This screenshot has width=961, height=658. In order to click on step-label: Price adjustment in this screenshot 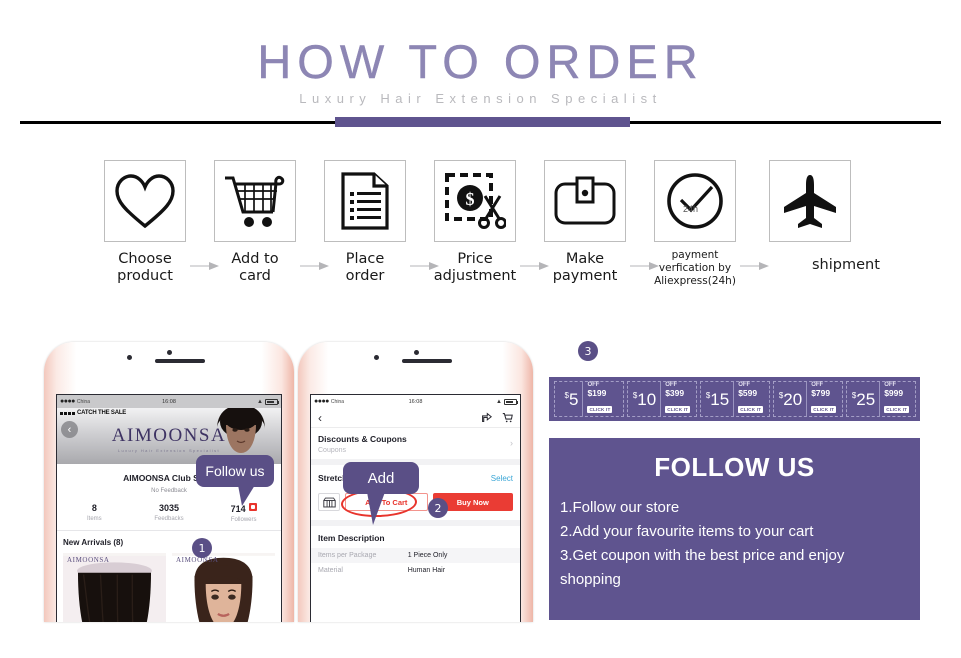, I will do `click(475, 267)`.